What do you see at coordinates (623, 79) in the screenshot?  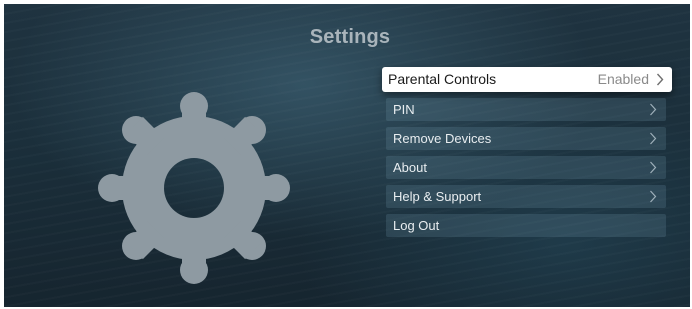 I see `menu-item-value: Enabled` at bounding box center [623, 79].